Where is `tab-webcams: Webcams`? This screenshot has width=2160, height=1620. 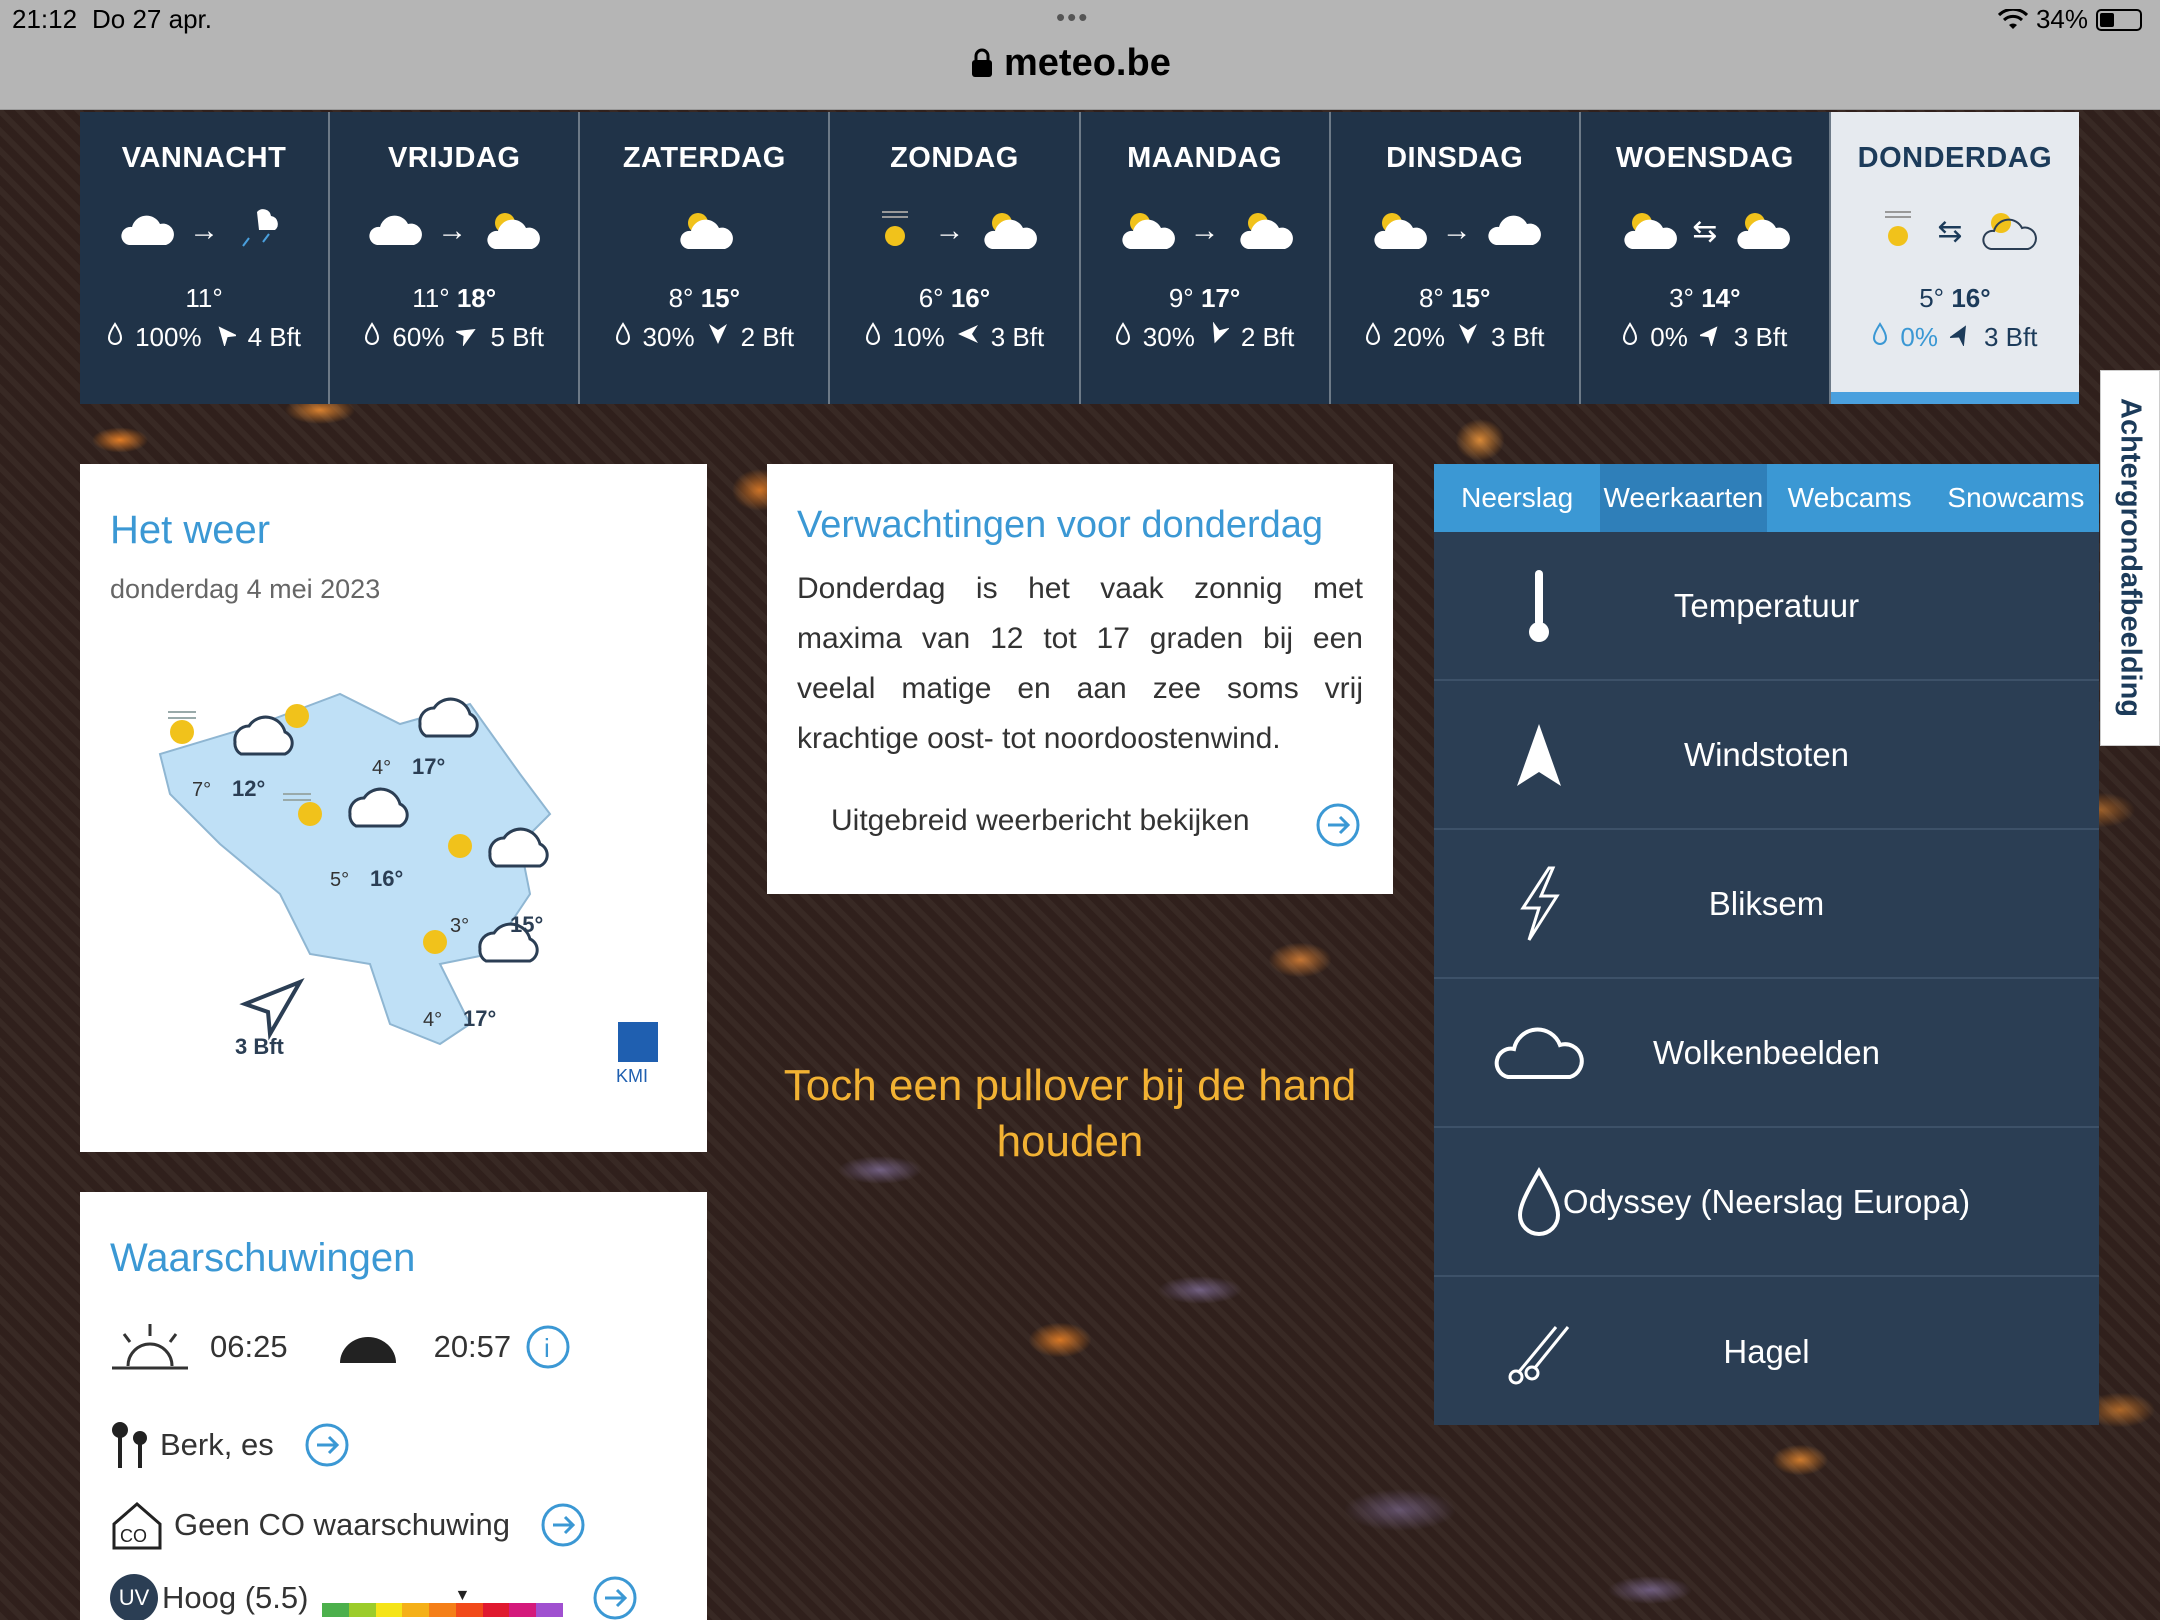 tab-webcams: Webcams is located at coordinates (1850, 498).